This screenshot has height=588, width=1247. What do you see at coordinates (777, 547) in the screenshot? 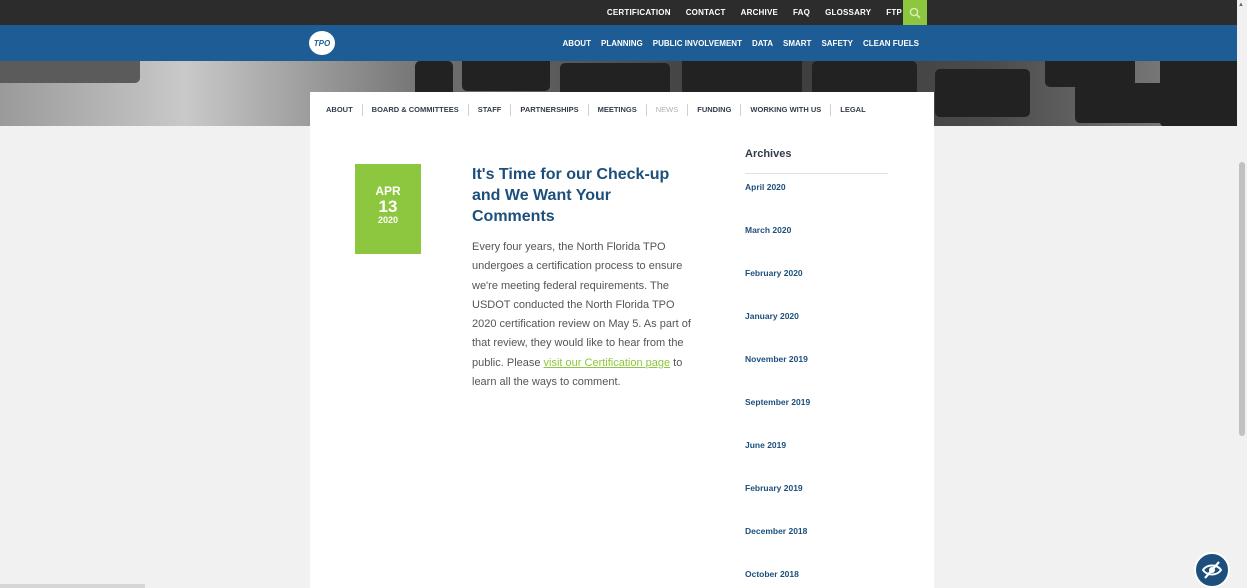
I see `archive-item: December 2018` at bounding box center [777, 547].